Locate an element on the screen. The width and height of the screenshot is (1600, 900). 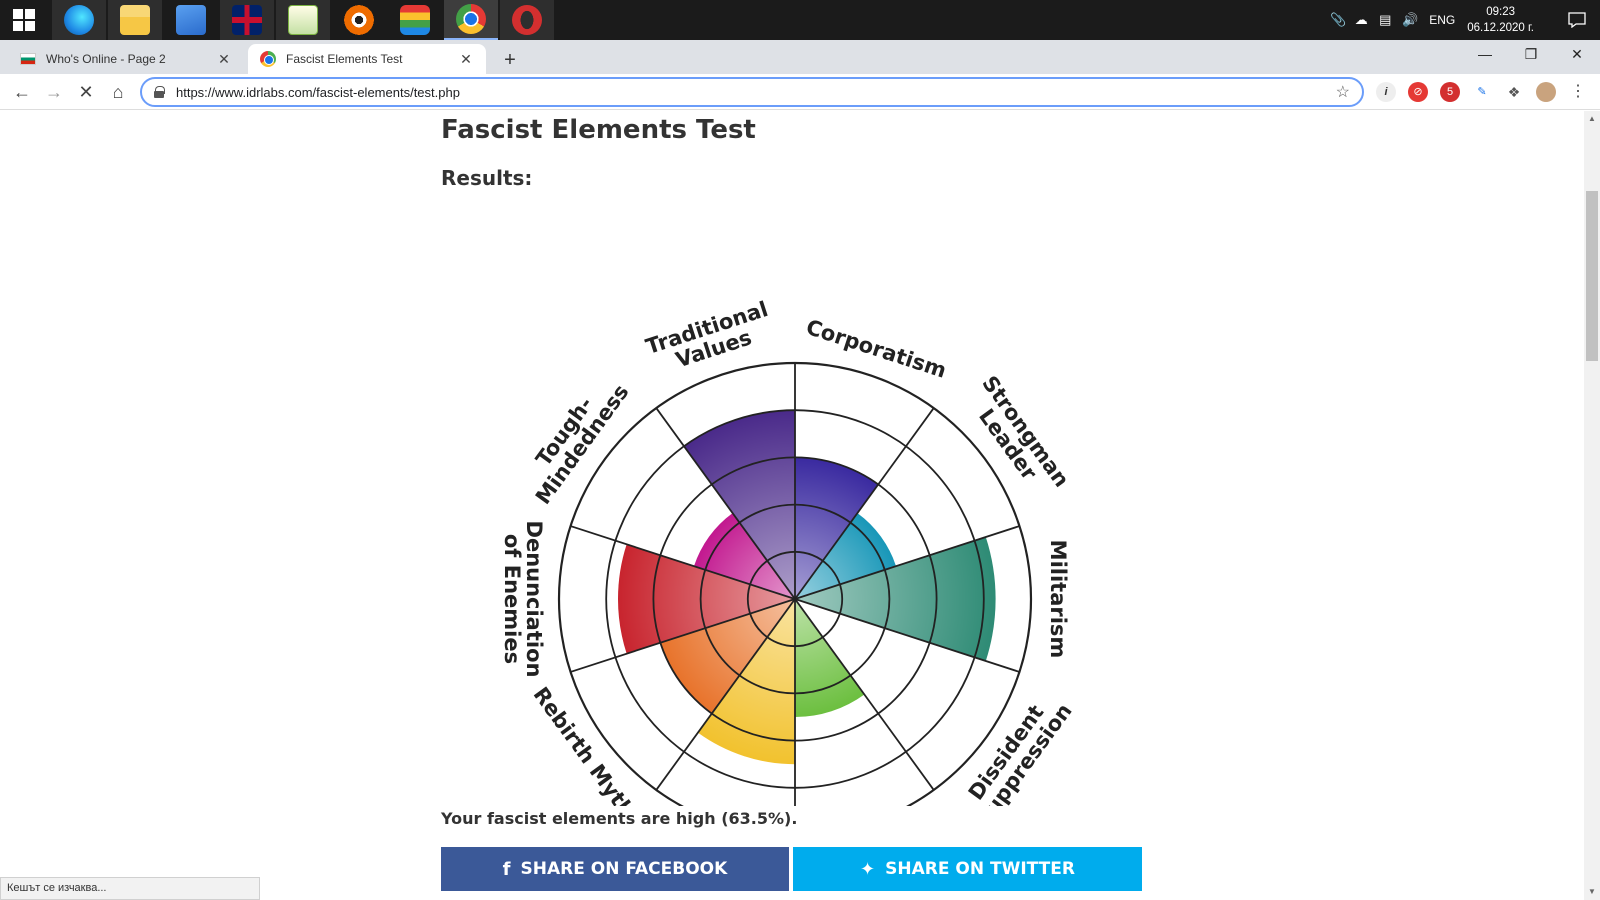
start-button is located at coordinates (24, 20).